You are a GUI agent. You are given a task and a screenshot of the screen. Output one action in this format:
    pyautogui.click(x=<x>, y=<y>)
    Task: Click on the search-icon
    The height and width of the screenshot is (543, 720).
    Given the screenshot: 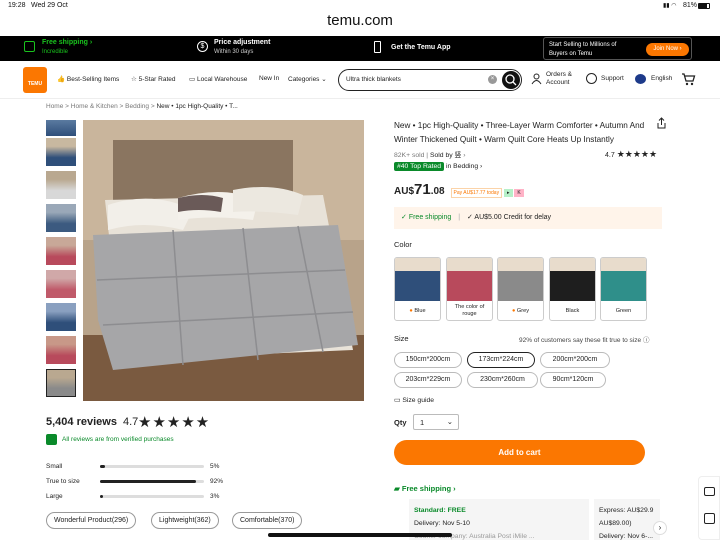 What is the action you would take?
    pyautogui.click(x=511, y=80)
    